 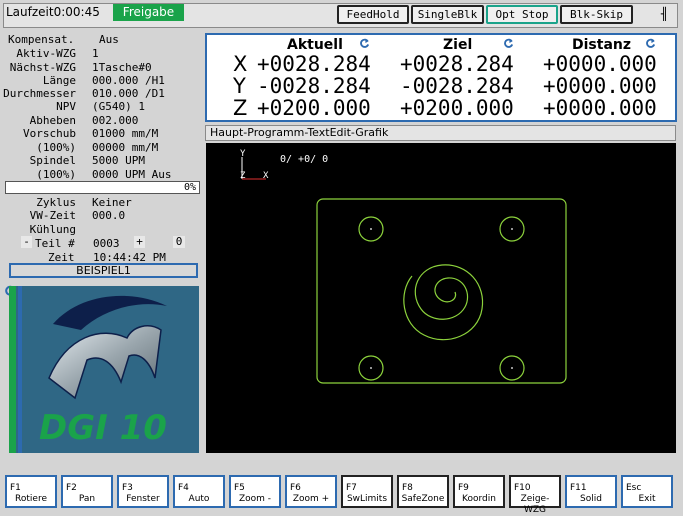 What do you see at coordinates (591, 491) in the screenshot?
I see `fkey-f11-button: F11 Solid` at bounding box center [591, 491].